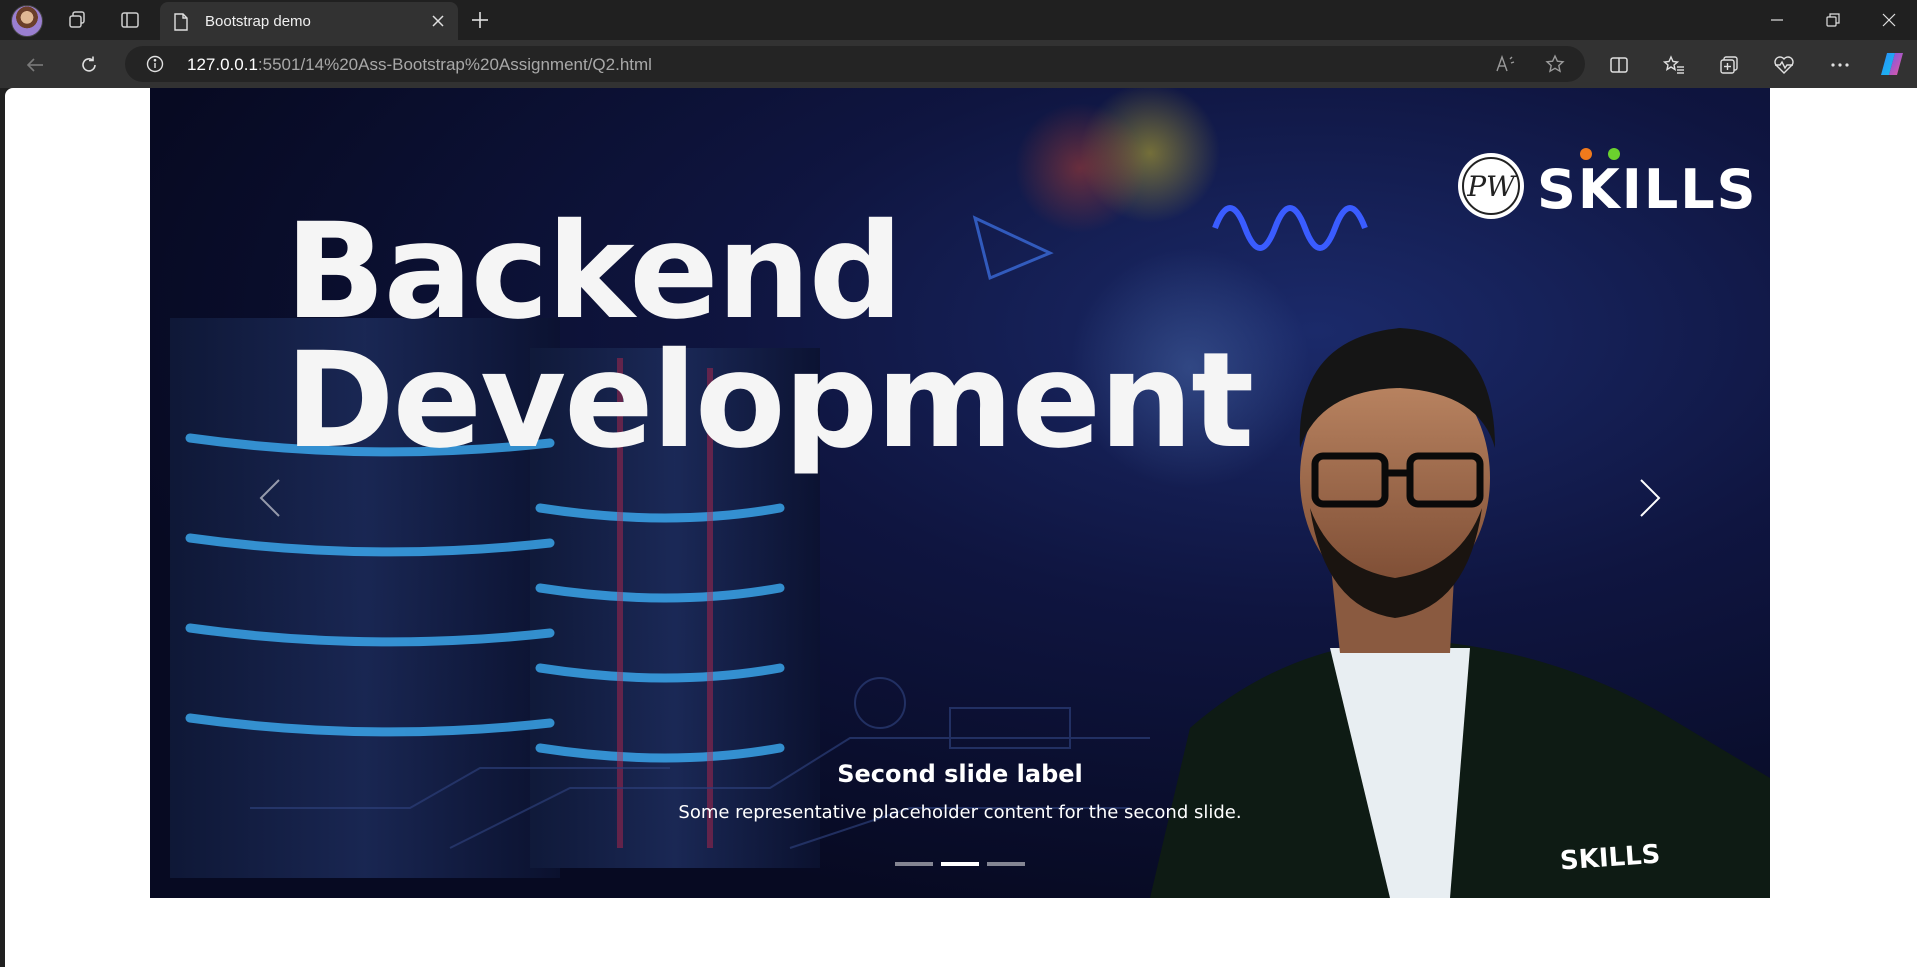 The image size is (1917, 967). What do you see at coordinates (1833, 20) in the screenshot?
I see `restore-icon` at bounding box center [1833, 20].